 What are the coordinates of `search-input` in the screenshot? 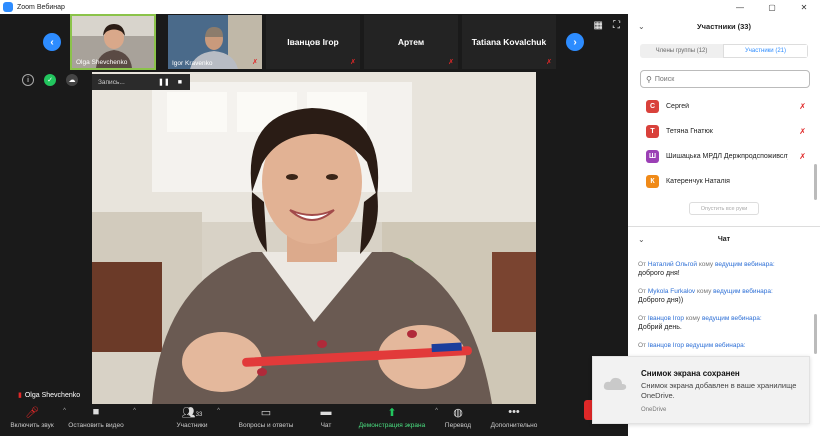 It's located at (724, 79).